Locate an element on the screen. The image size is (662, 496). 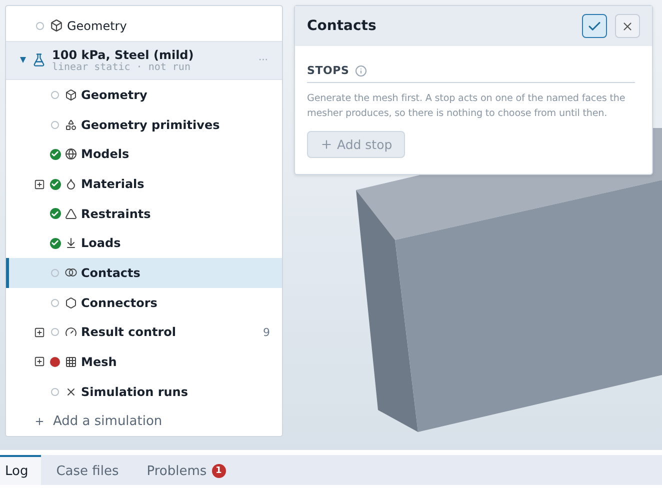
close-button is located at coordinates (627, 26).